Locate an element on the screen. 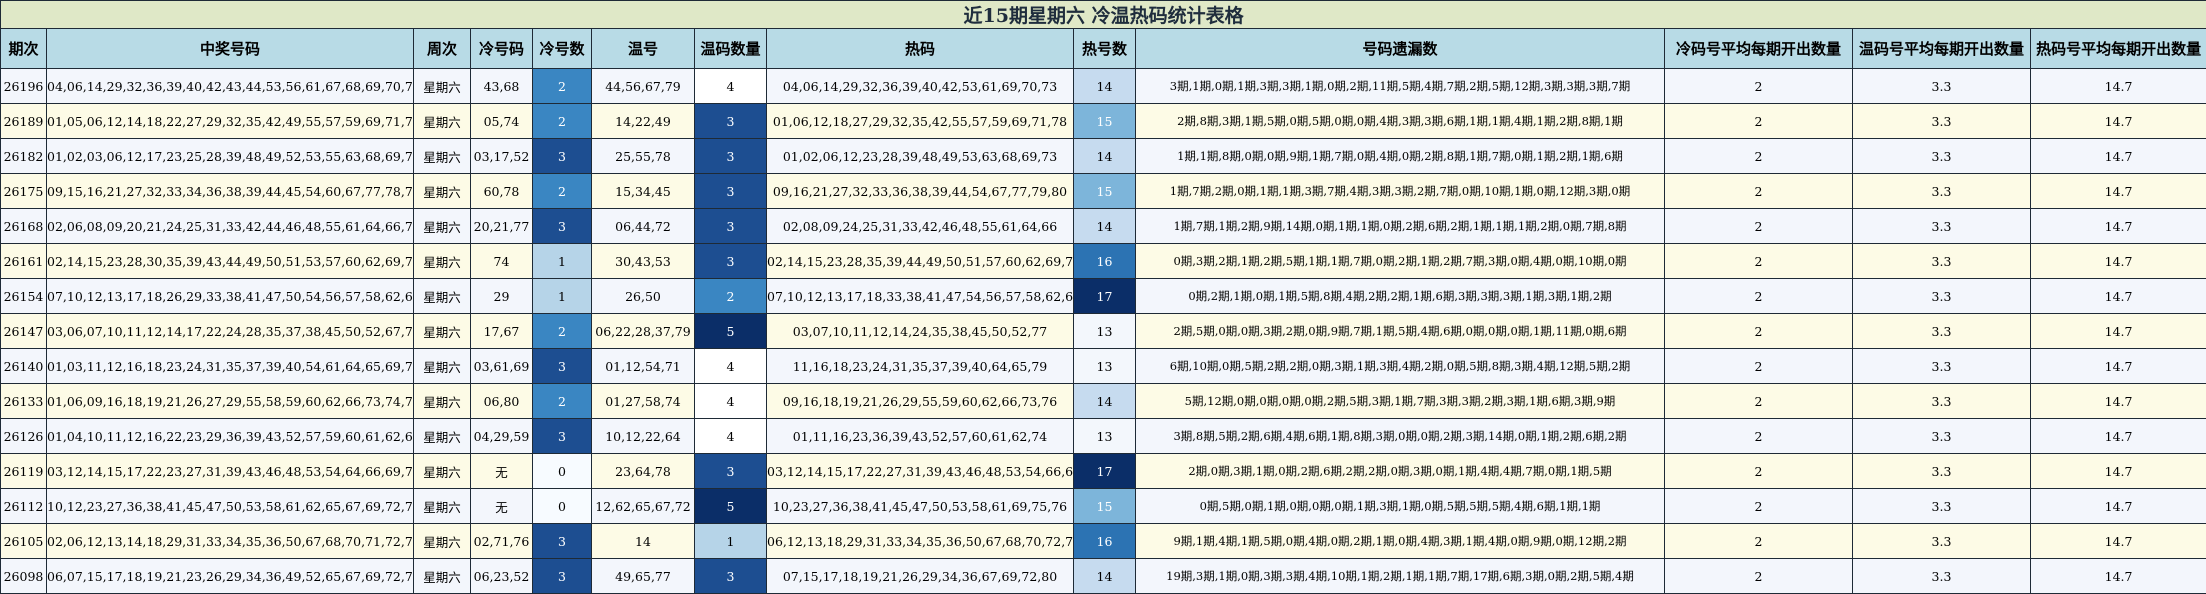 The height and width of the screenshot is (594, 2206). cold-nums-cell: 05,74 is located at coordinates (502, 121).